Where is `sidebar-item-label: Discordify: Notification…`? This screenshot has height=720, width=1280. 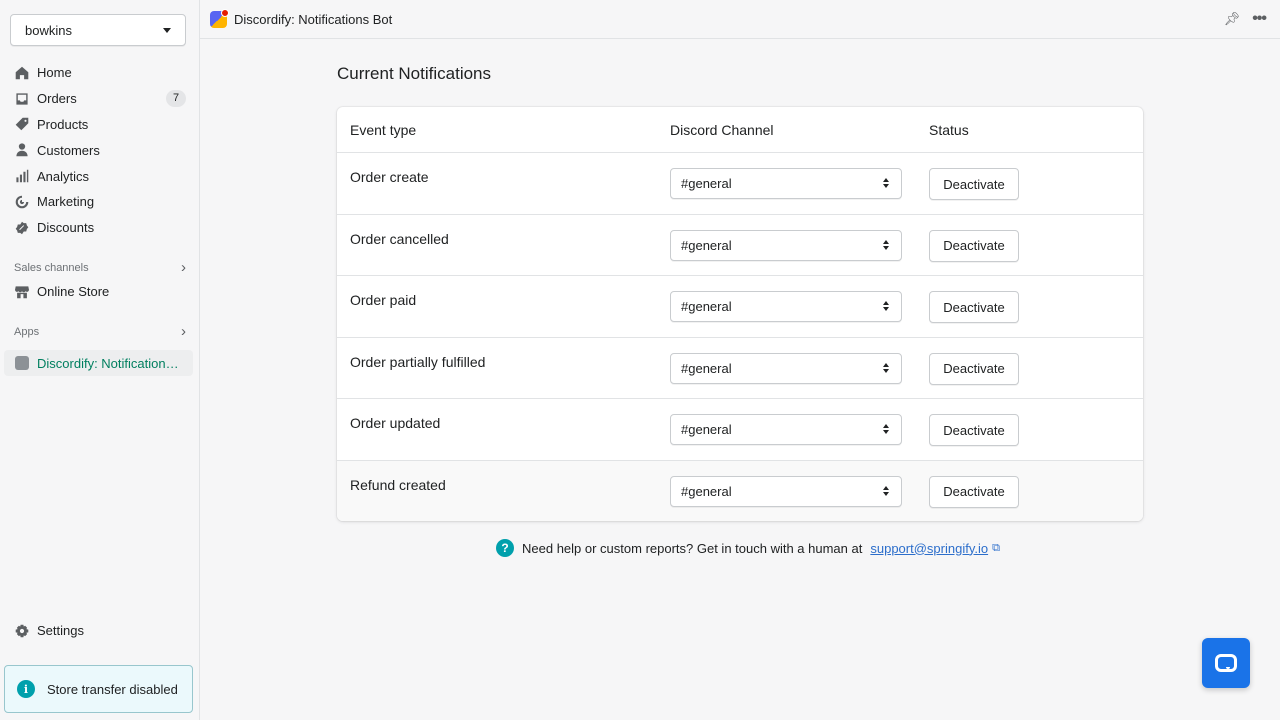 sidebar-item-label: Discordify: Notification… is located at coordinates (108, 363).